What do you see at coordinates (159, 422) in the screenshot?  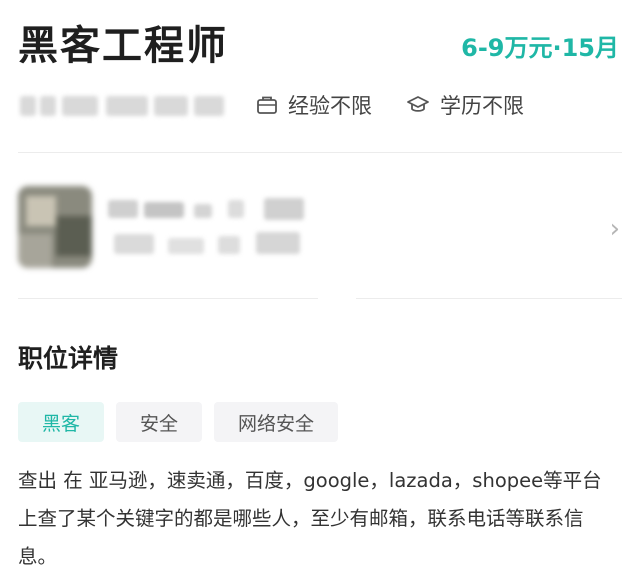 I see `tag-security: 安全` at bounding box center [159, 422].